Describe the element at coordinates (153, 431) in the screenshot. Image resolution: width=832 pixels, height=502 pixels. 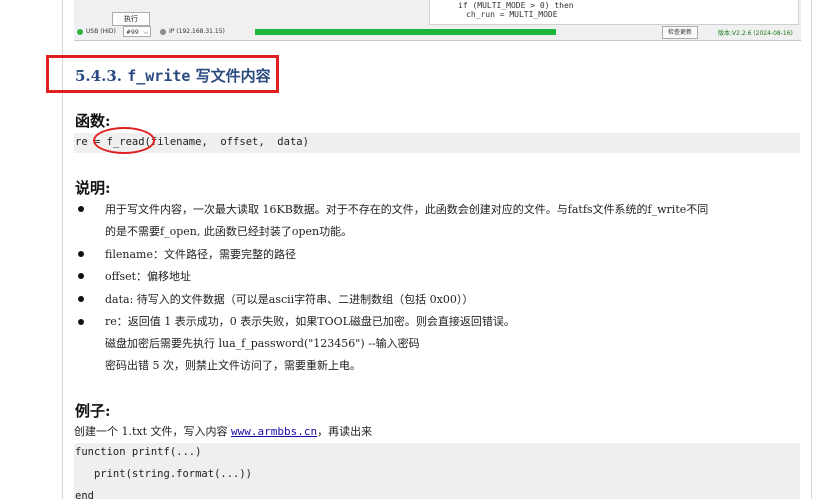
I see `example-intro-before: 创建一个 1.txt 文件，写入内容` at that location.